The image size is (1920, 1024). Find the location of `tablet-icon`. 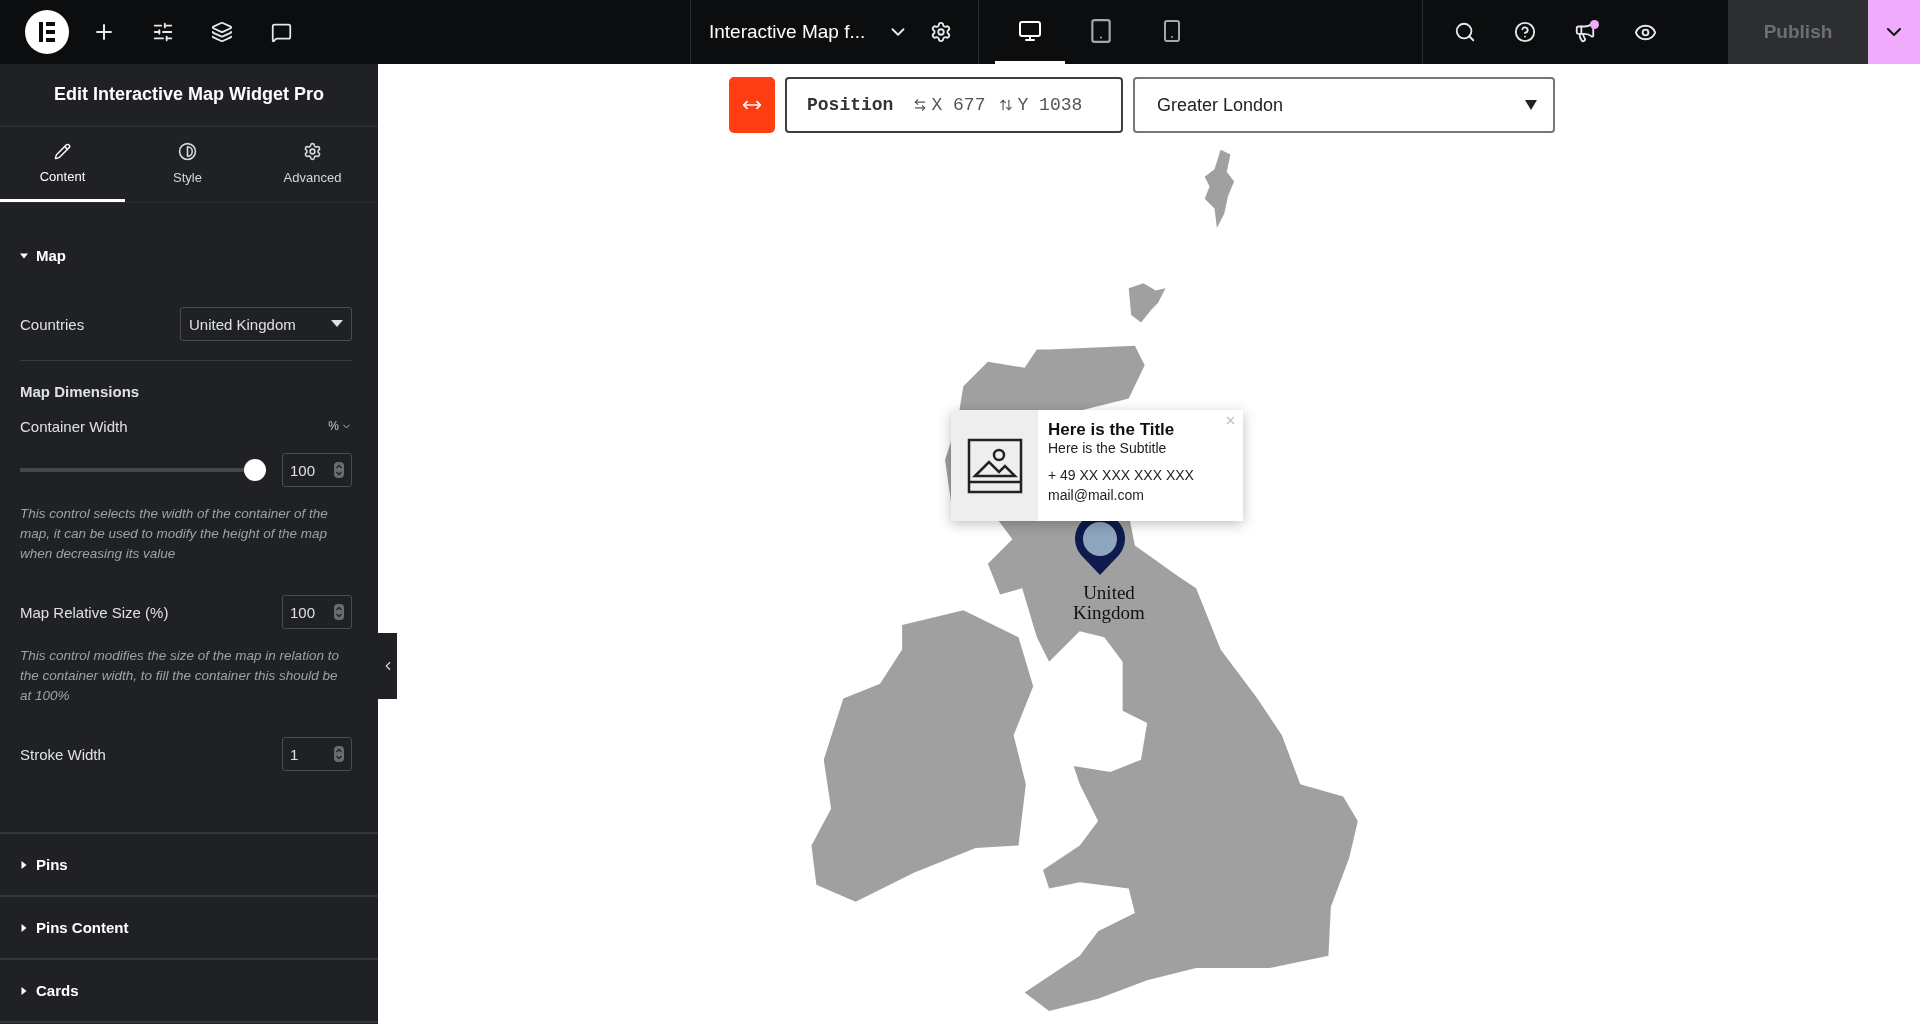

tablet-icon is located at coordinates (1101, 30).